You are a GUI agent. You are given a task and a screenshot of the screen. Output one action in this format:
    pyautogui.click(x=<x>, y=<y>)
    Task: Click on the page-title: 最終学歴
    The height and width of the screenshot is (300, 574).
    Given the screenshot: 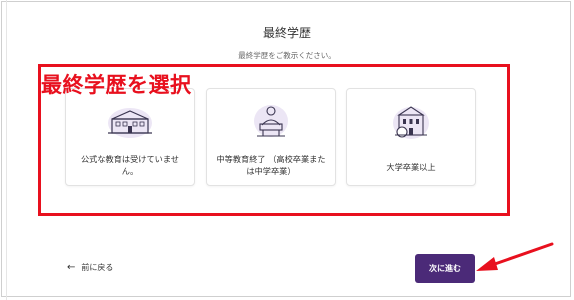 What is the action you would take?
    pyautogui.click(x=286, y=33)
    